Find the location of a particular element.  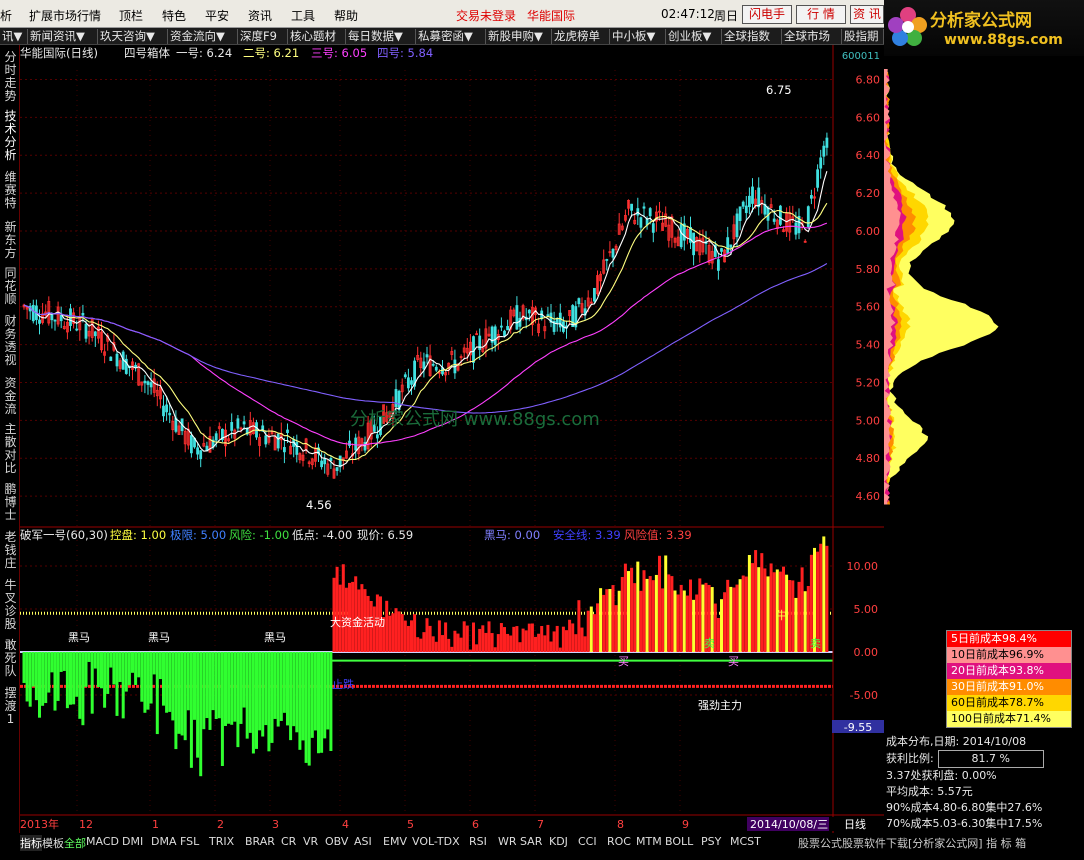

menu-features: 特色 is located at coordinates (174, 15).